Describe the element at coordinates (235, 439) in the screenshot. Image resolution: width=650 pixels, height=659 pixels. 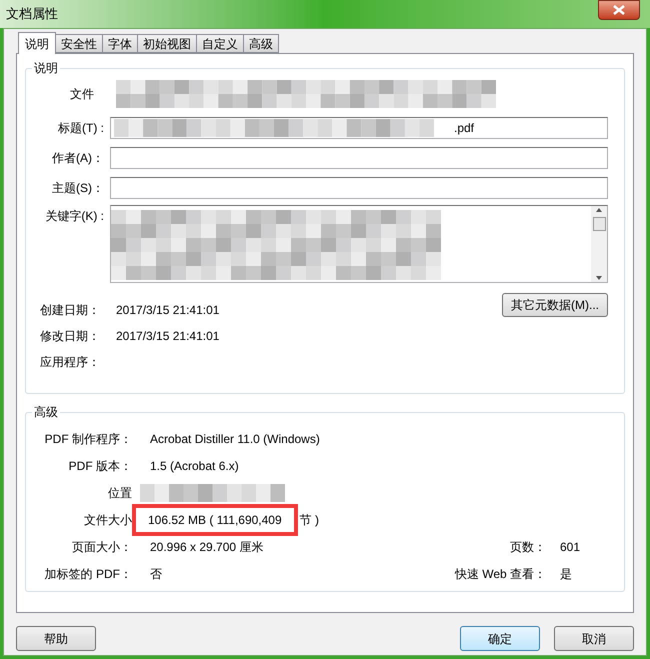
I see `property-value: Acrobat Distiller 11.0 (Windows)` at that location.